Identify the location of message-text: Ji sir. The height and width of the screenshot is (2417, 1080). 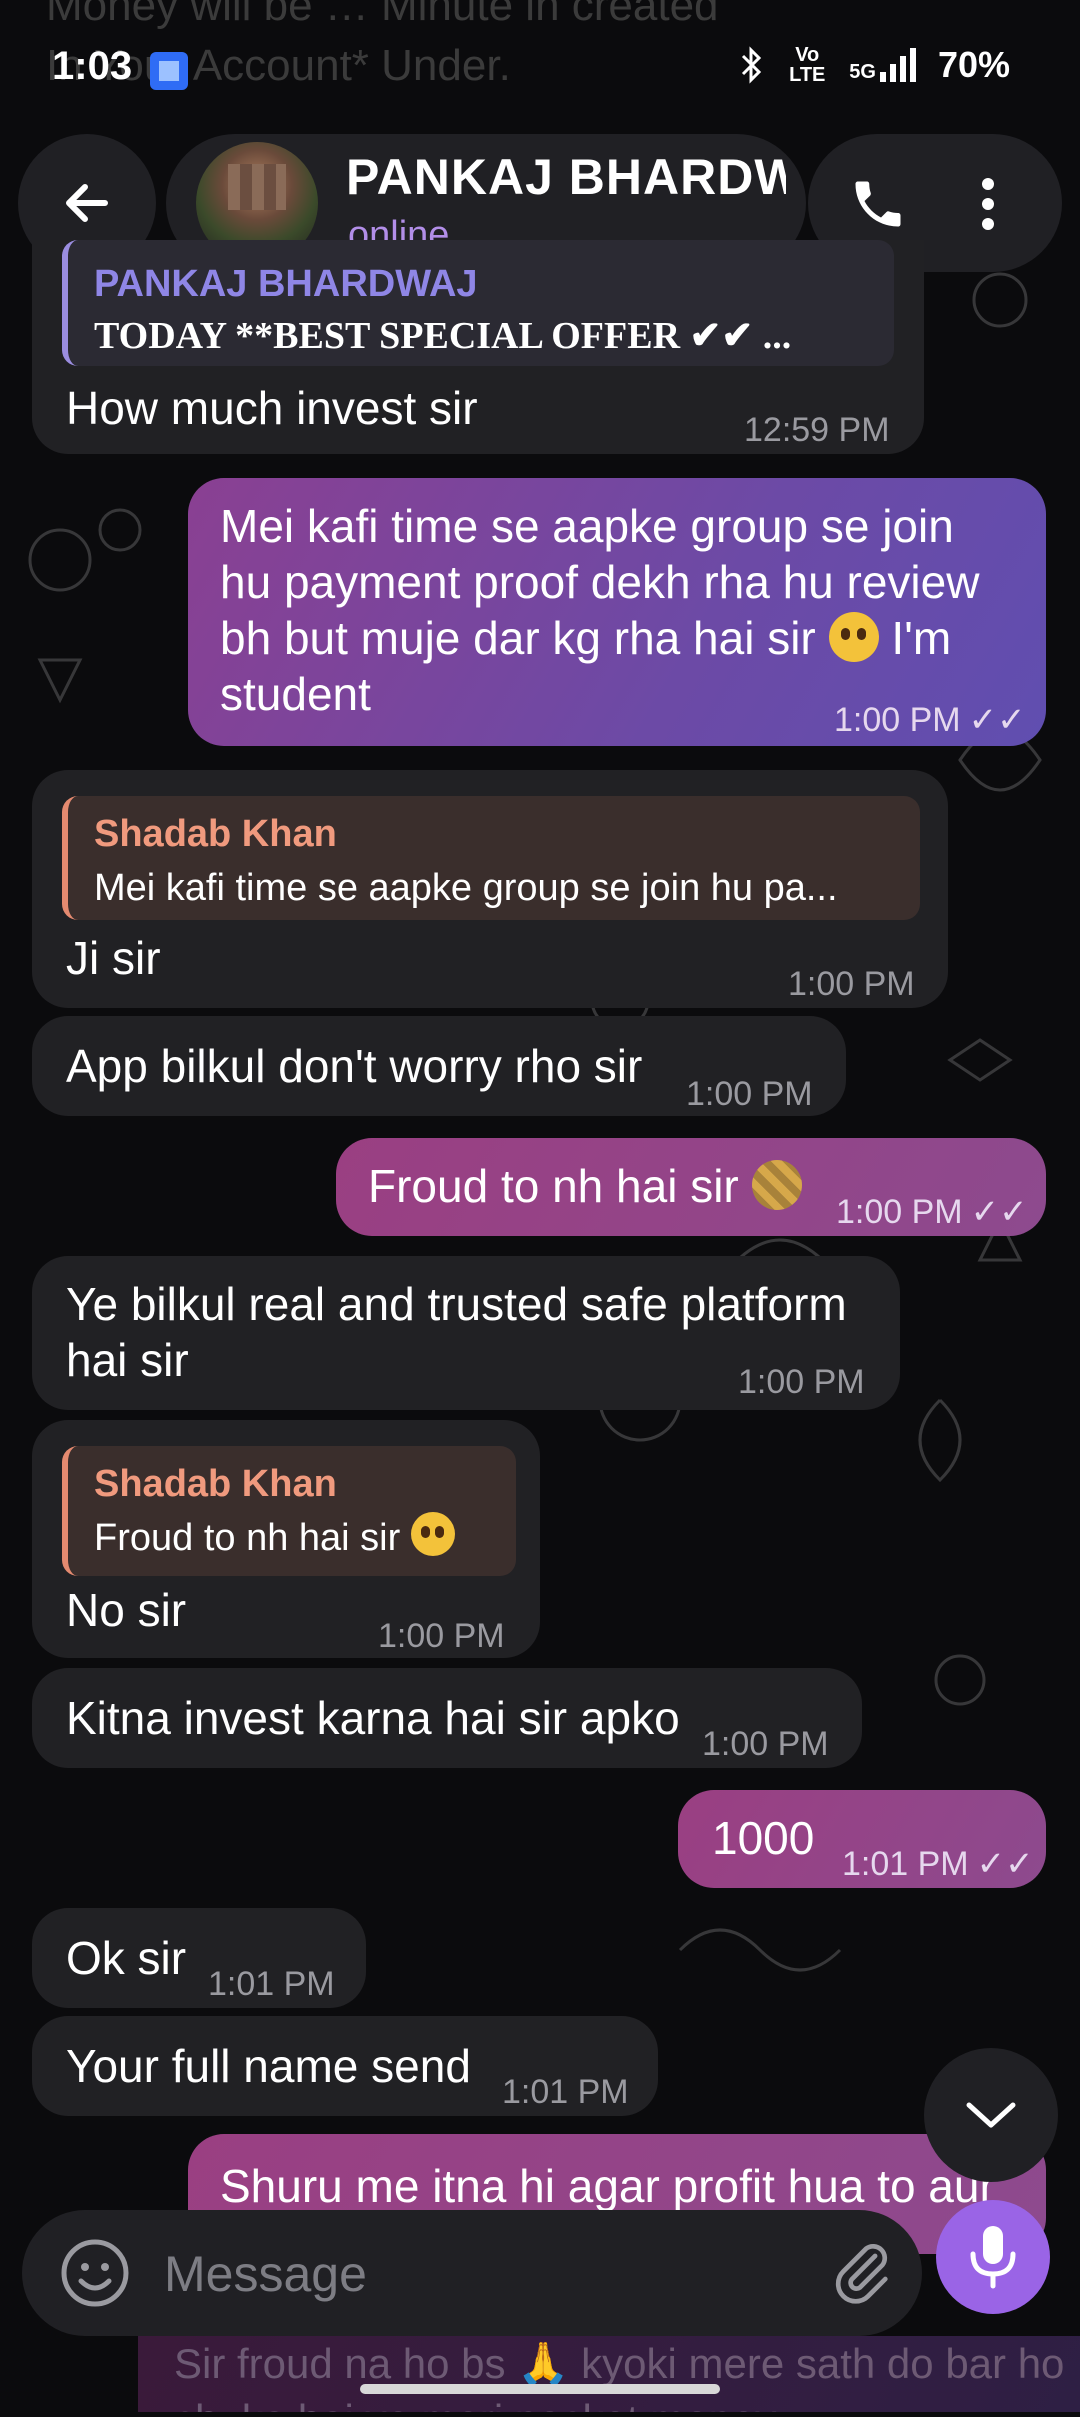
(113, 958).